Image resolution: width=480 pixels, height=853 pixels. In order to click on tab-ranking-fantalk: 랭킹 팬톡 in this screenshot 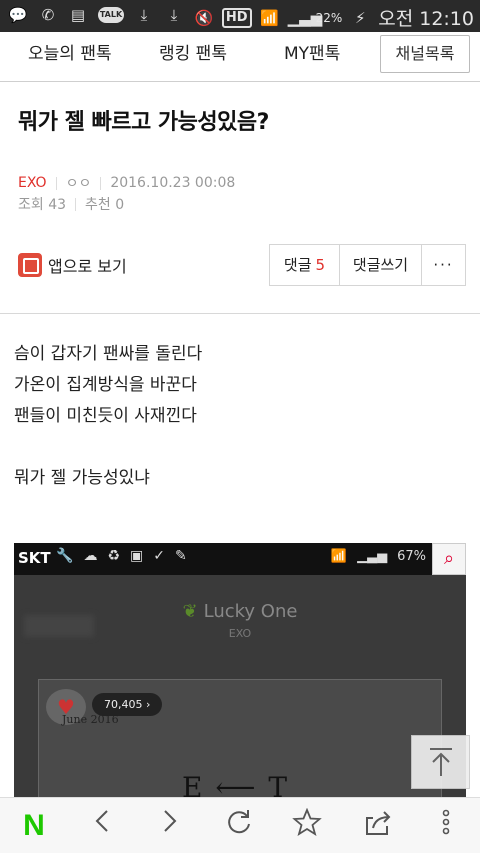, I will do `click(193, 57)`.